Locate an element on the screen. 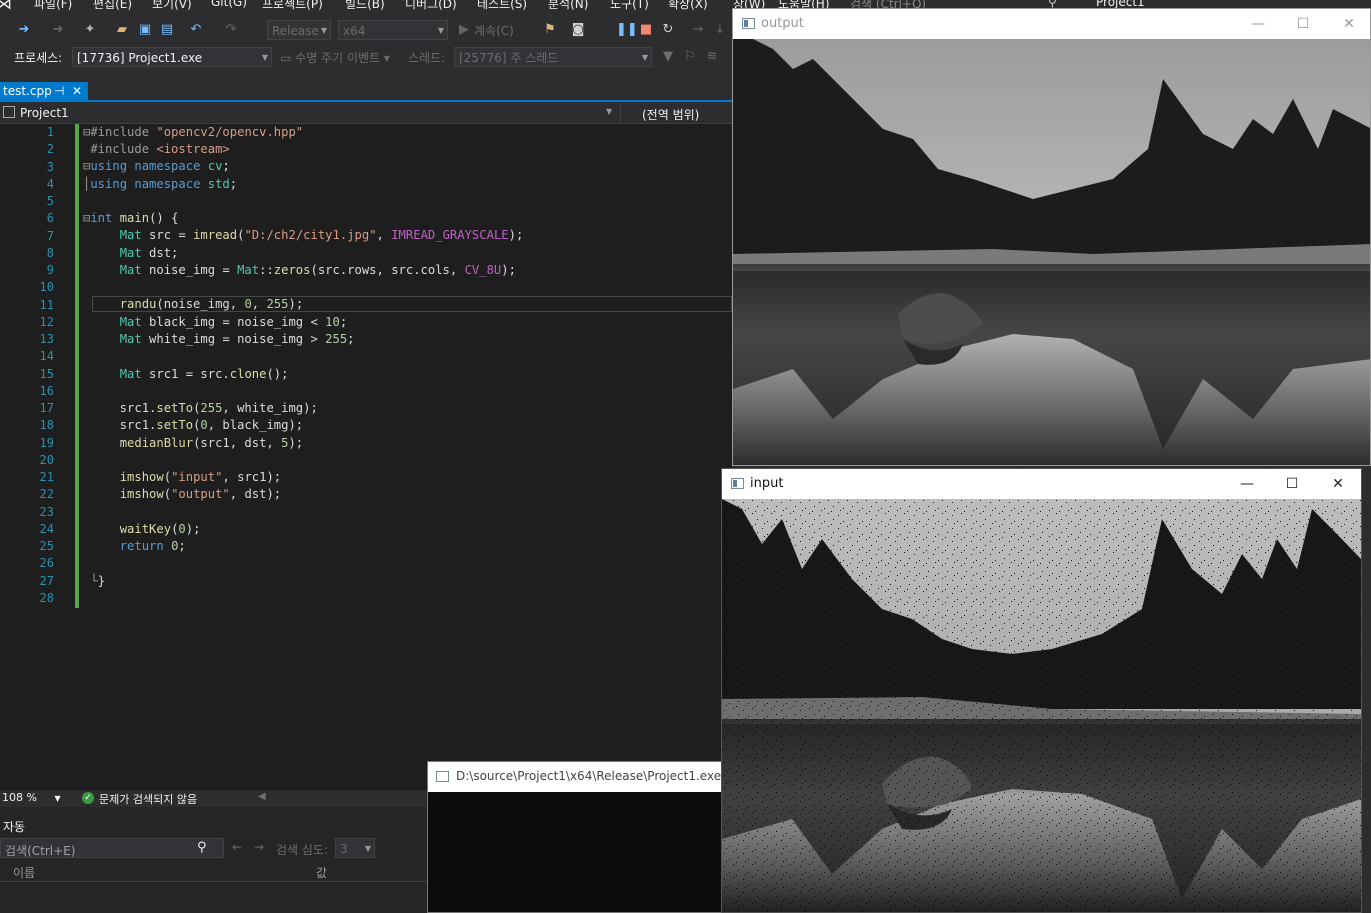  line-number: 14 is located at coordinates (46, 356).